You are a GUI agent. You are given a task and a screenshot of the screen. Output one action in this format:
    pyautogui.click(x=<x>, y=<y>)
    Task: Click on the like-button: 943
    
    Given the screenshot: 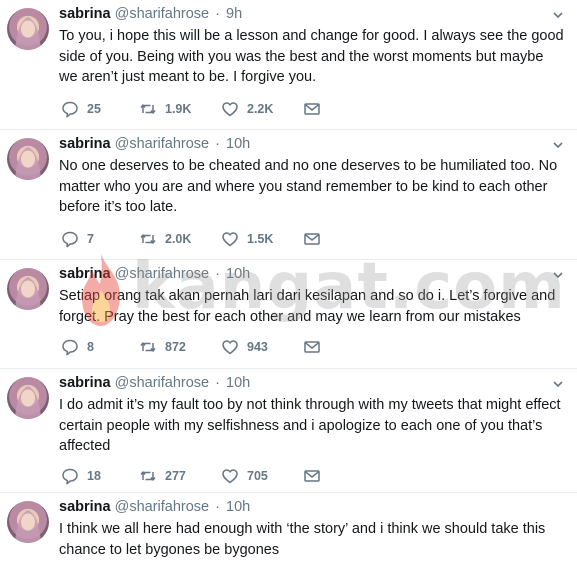 What is the action you would take?
    pyautogui.click(x=244, y=347)
    